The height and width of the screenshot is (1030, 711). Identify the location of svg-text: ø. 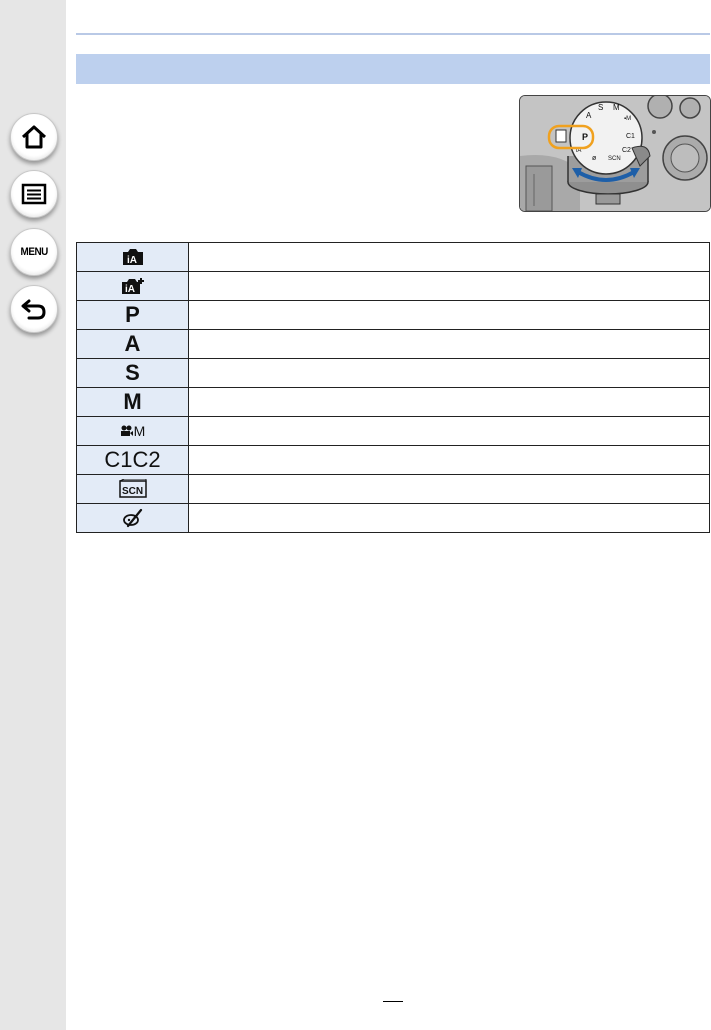
(594, 158).